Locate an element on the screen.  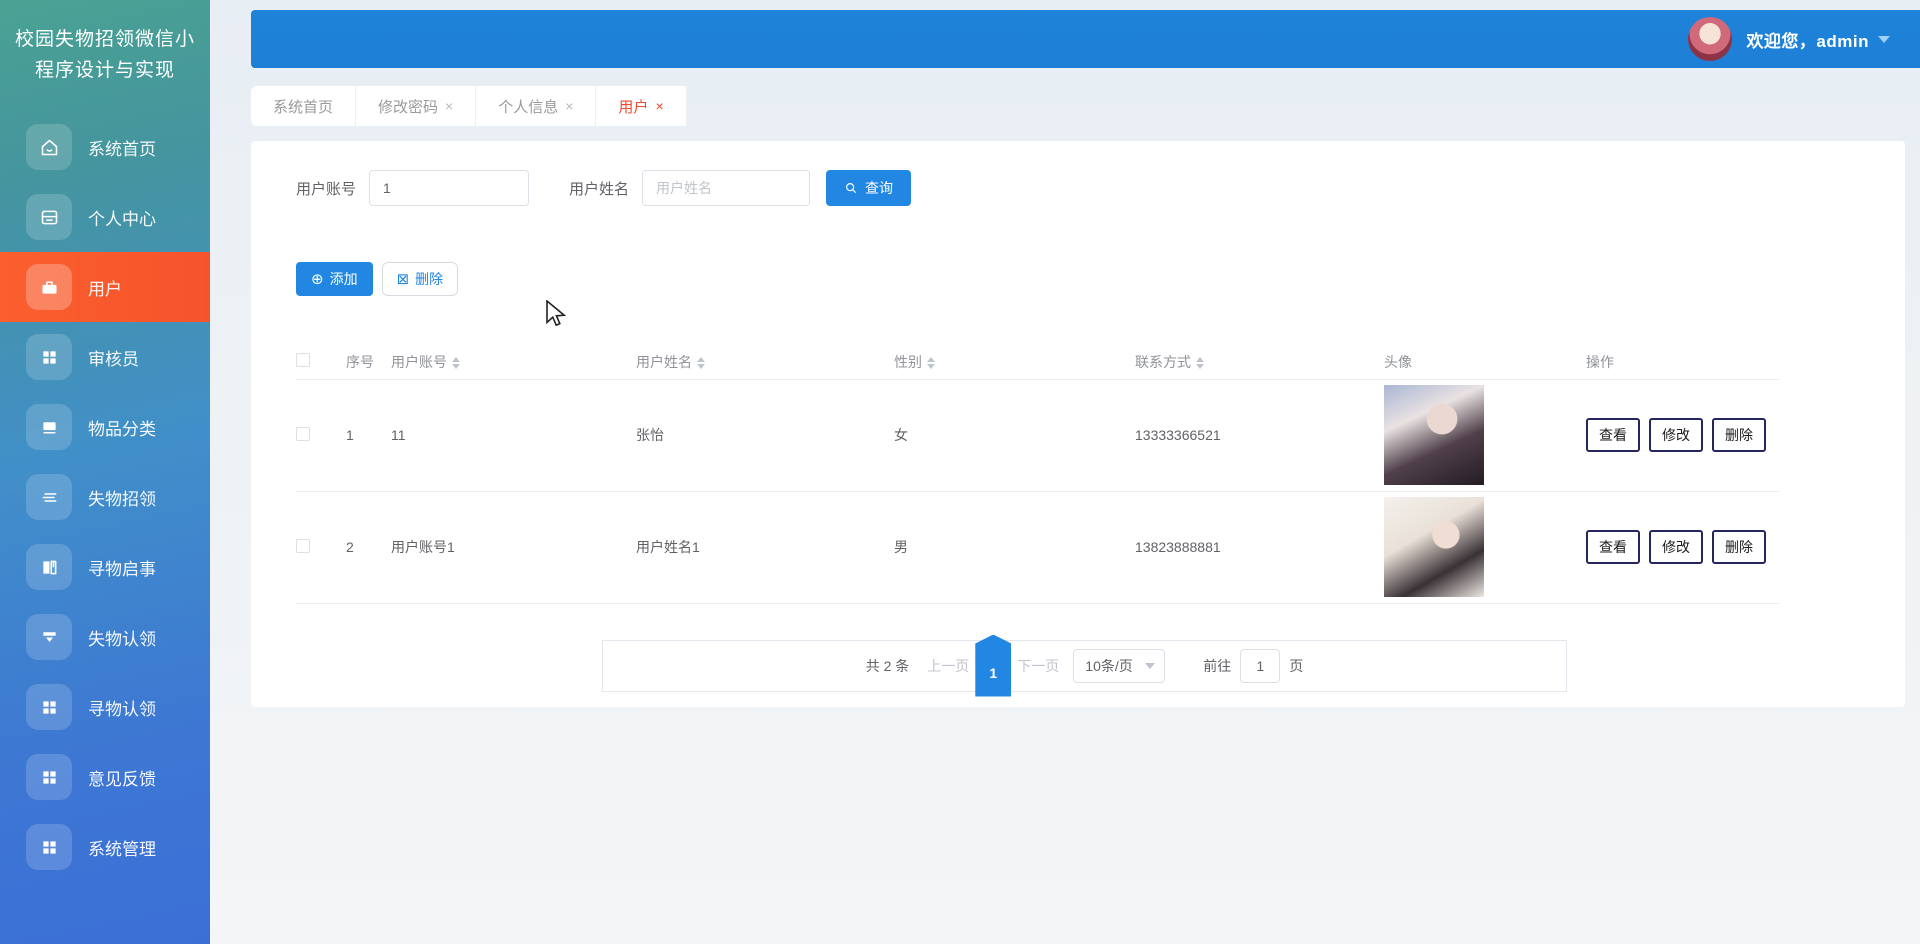
name-input is located at coordinates (726, 188).